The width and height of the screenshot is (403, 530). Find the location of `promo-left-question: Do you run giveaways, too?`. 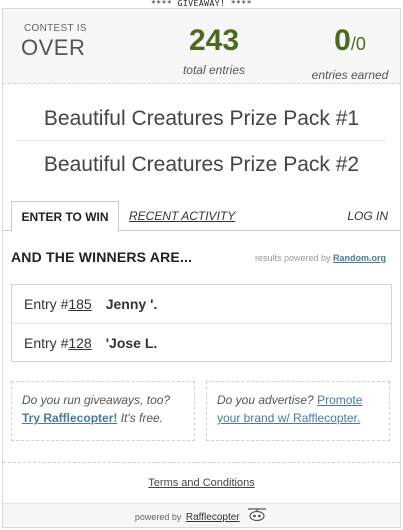

promo-left-question: Do you run giveaways, too? is located at coordinates (96, 400).